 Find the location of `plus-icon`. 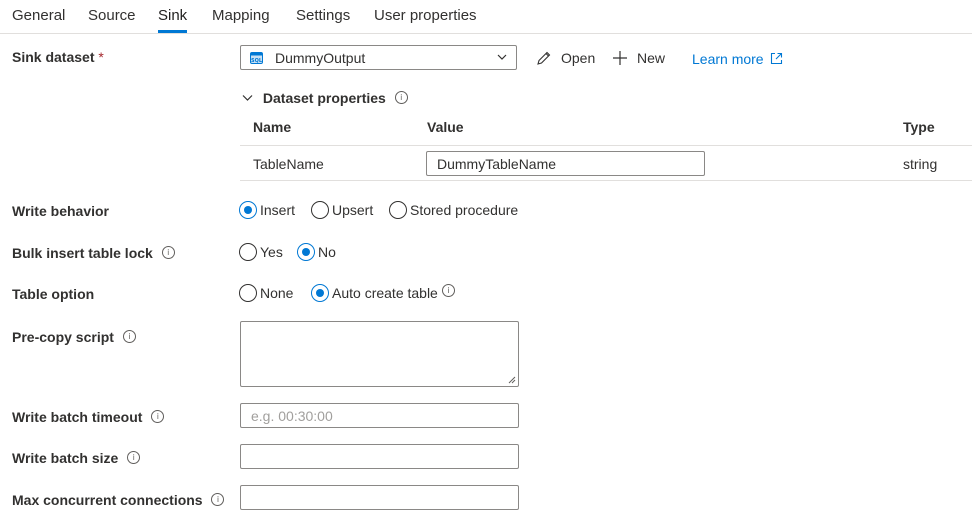

plus-icon is located at coordinates (620, 58).